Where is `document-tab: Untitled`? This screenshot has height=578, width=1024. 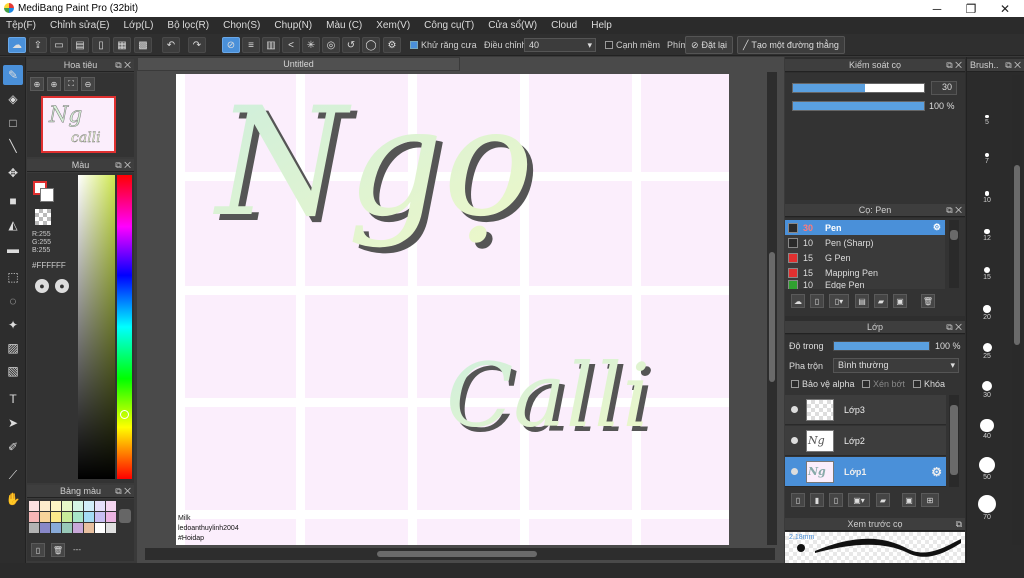
document-tab: Untitled is located at coordinates (298, 64).